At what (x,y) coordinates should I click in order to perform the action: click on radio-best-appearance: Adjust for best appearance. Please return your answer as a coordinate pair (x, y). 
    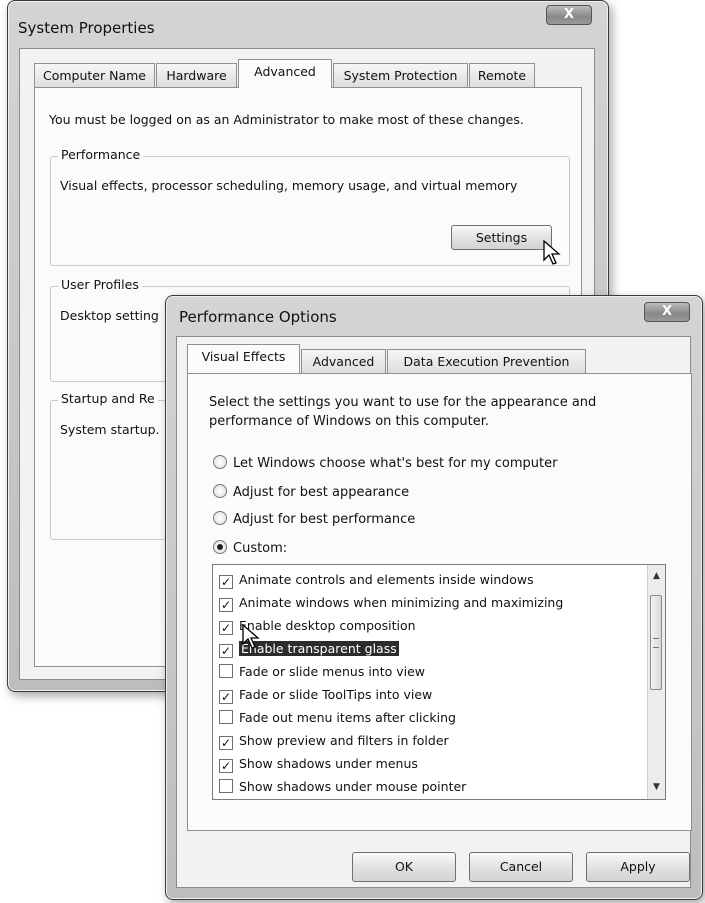
    Looking at the image, I should click on (311, 494).